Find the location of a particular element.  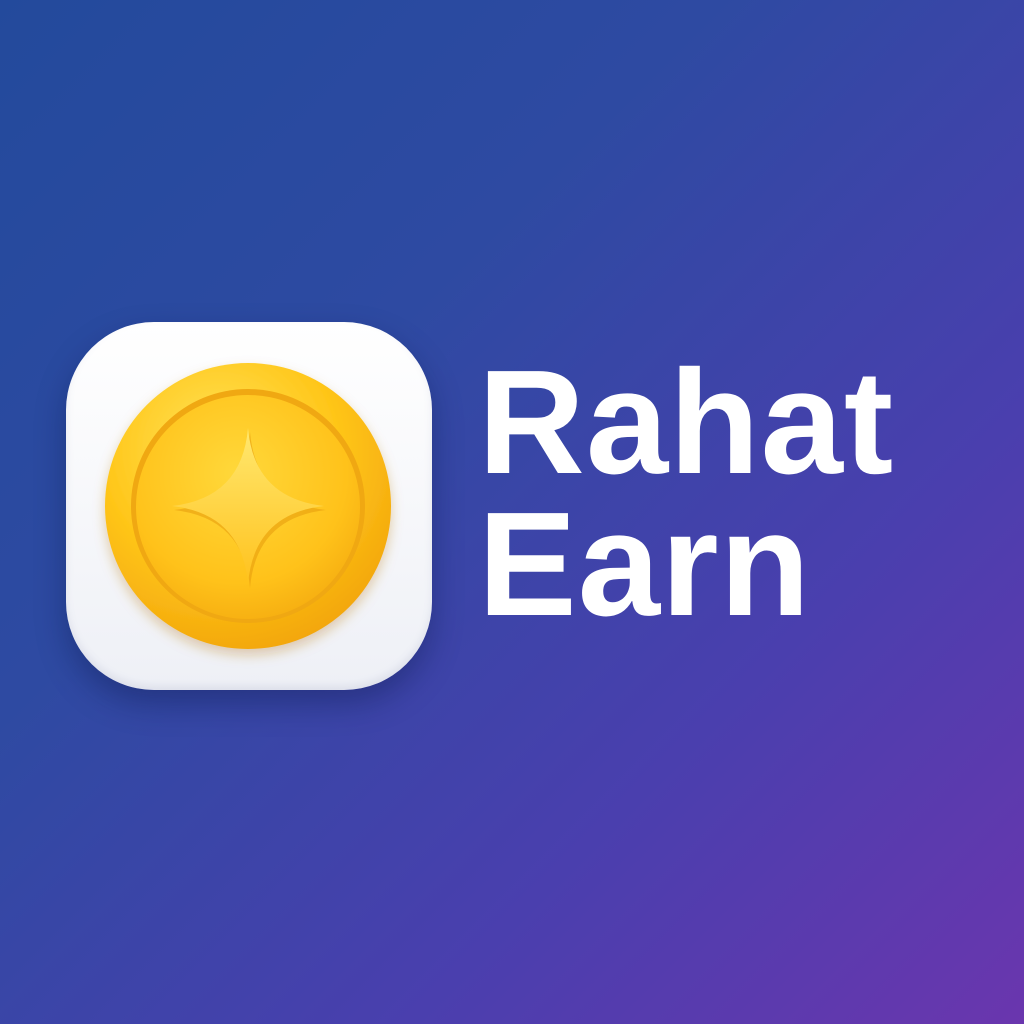

coin-star-icon is located at coordinates (248, 506).